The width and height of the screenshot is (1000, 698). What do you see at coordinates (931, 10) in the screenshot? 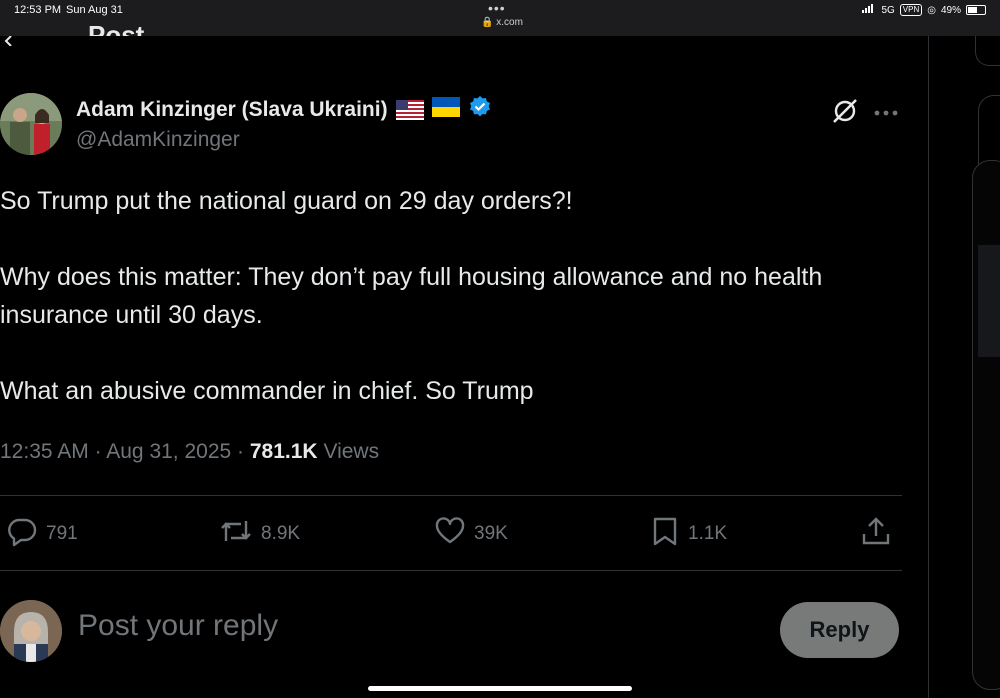
I see `location-icon: ◎` at bounding box center [931, 10].